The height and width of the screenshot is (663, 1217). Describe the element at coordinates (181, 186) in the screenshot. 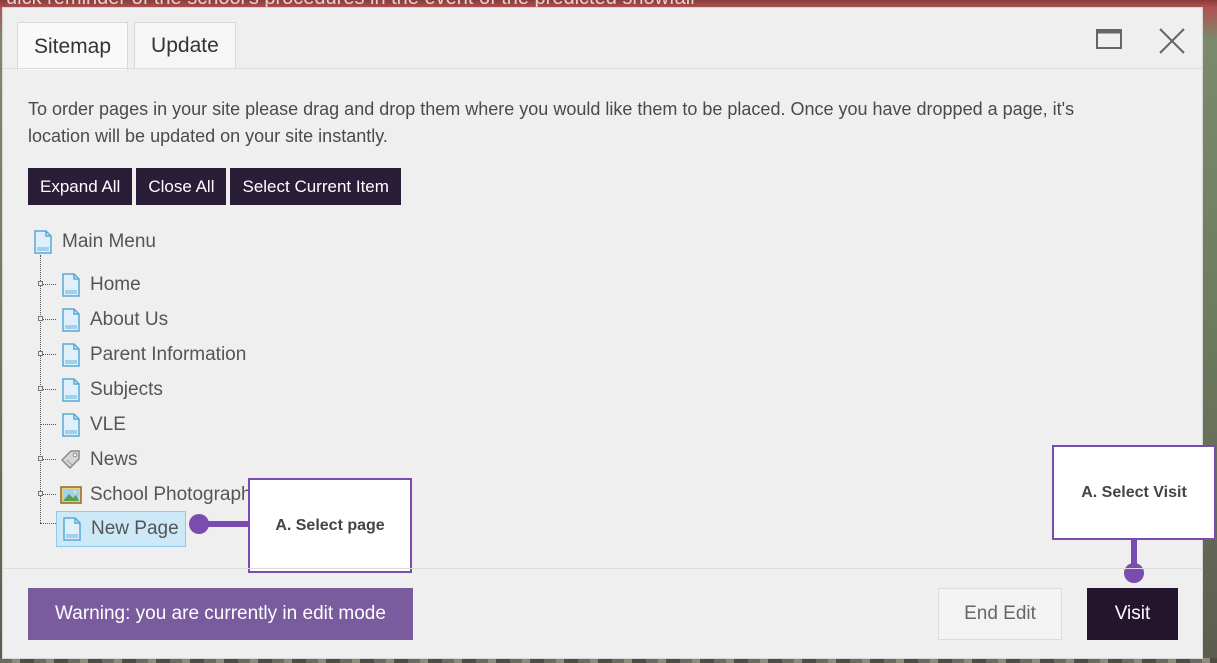

I see `close-all-button: Close All` at that location.